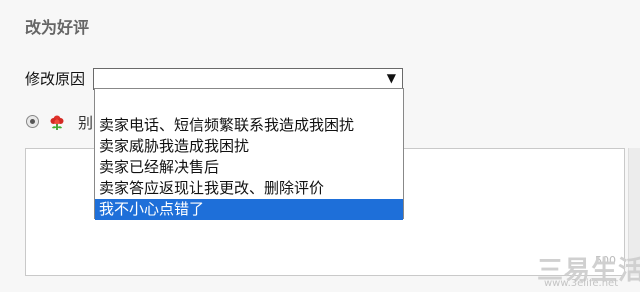 The width and height of the screenshot is (640, 292). What do you see at coordinates (249, 146) in the screenshot?
I see `dropdown-option: 卖家威胁我造成我困扰` at bounding box center [249, 146].